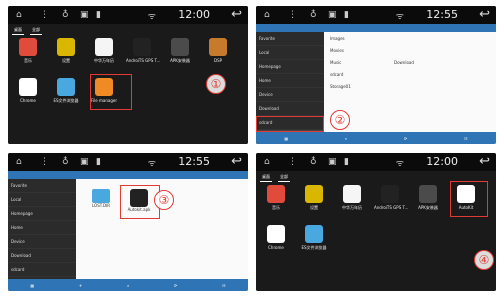 This screenshot has height=301, width=504. Describe the element at coordinates (101, 198) in the screenshot. I see `folder-item: LOST.DIR` at that location.